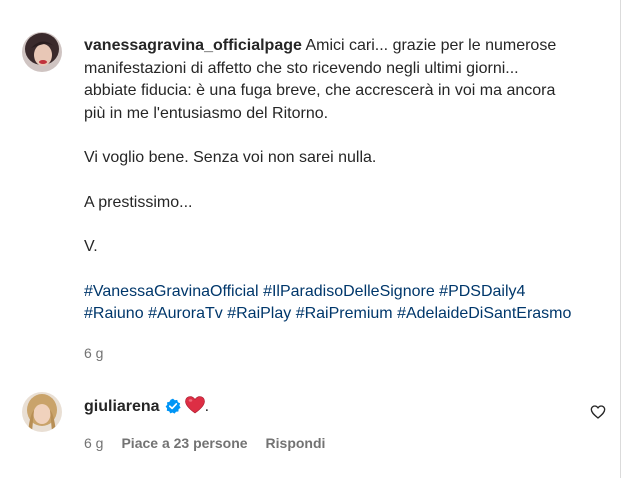 This screenshot has width=621, height=478. Describe the element at coordinates (207, 406) in the screenshot. I see `comment-text: .` at that location.